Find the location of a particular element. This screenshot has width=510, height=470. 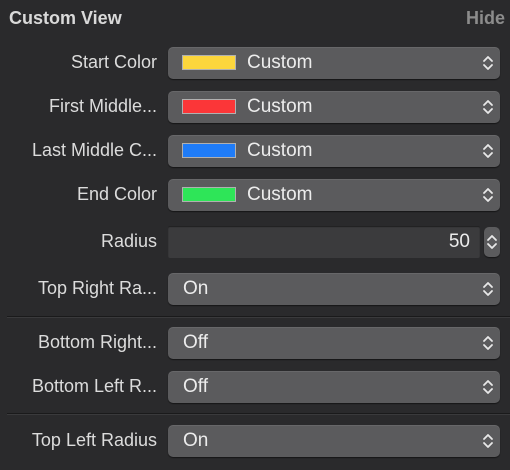

bottom-right-radius-row: Bottom Right... Off is located at coordinates (255, 343).